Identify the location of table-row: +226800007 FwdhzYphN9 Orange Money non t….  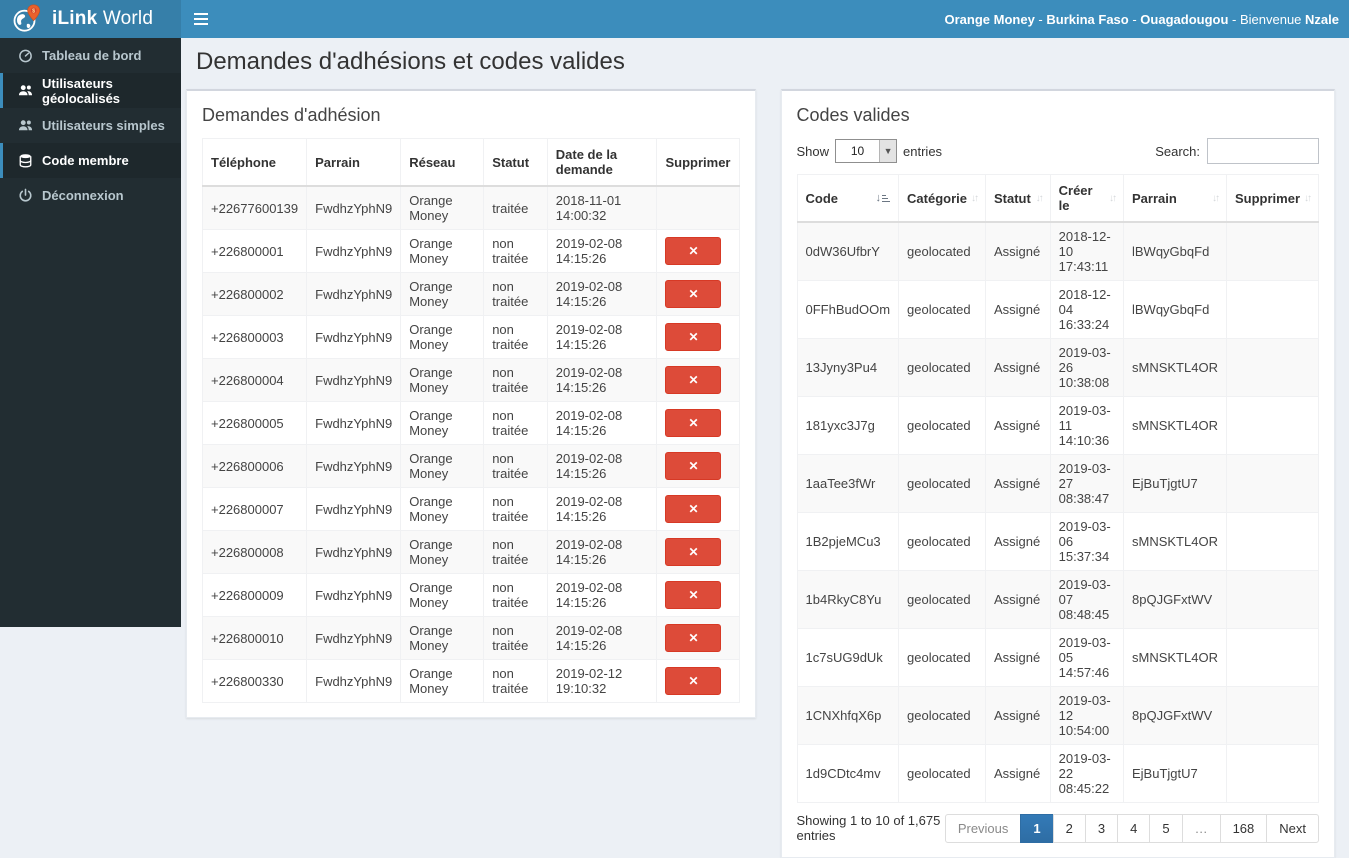
(470, 509).